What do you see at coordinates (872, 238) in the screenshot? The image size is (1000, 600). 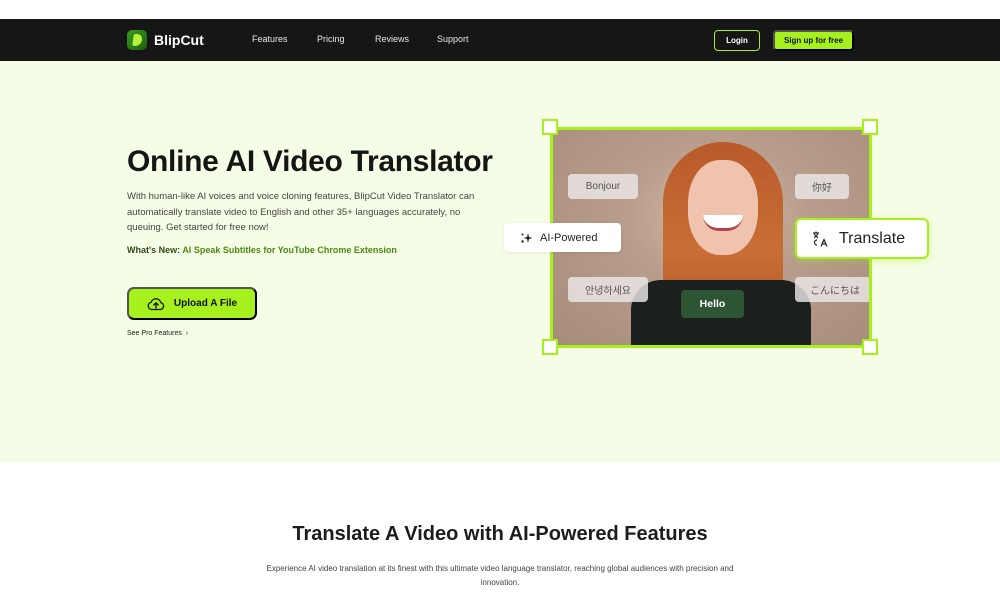 I see `translate-label: Translate` at bounding box center [872, 238].